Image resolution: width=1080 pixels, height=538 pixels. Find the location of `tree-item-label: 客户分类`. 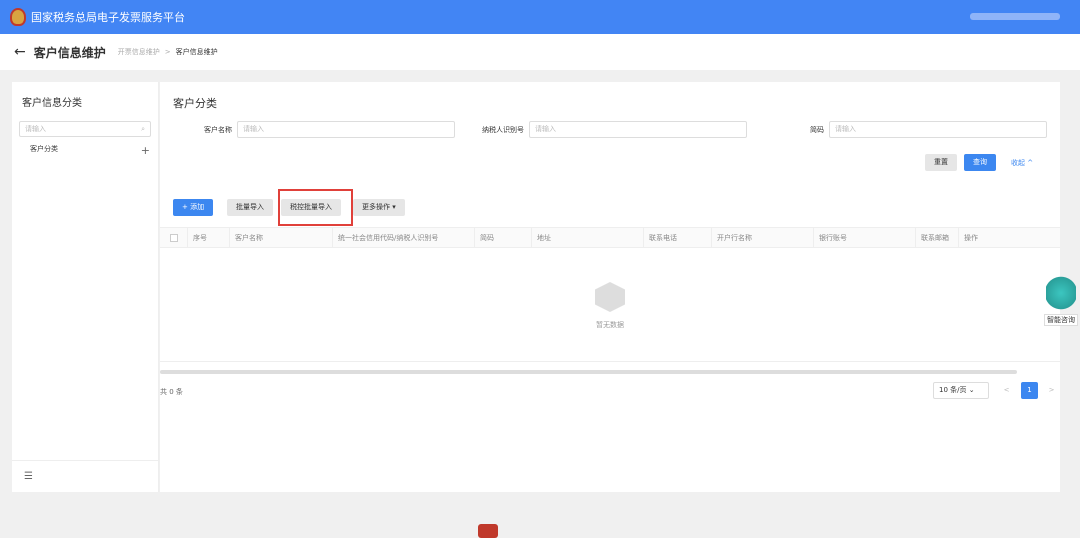

tree-item-label: 客户分类 is located at coordinates (44, 149).